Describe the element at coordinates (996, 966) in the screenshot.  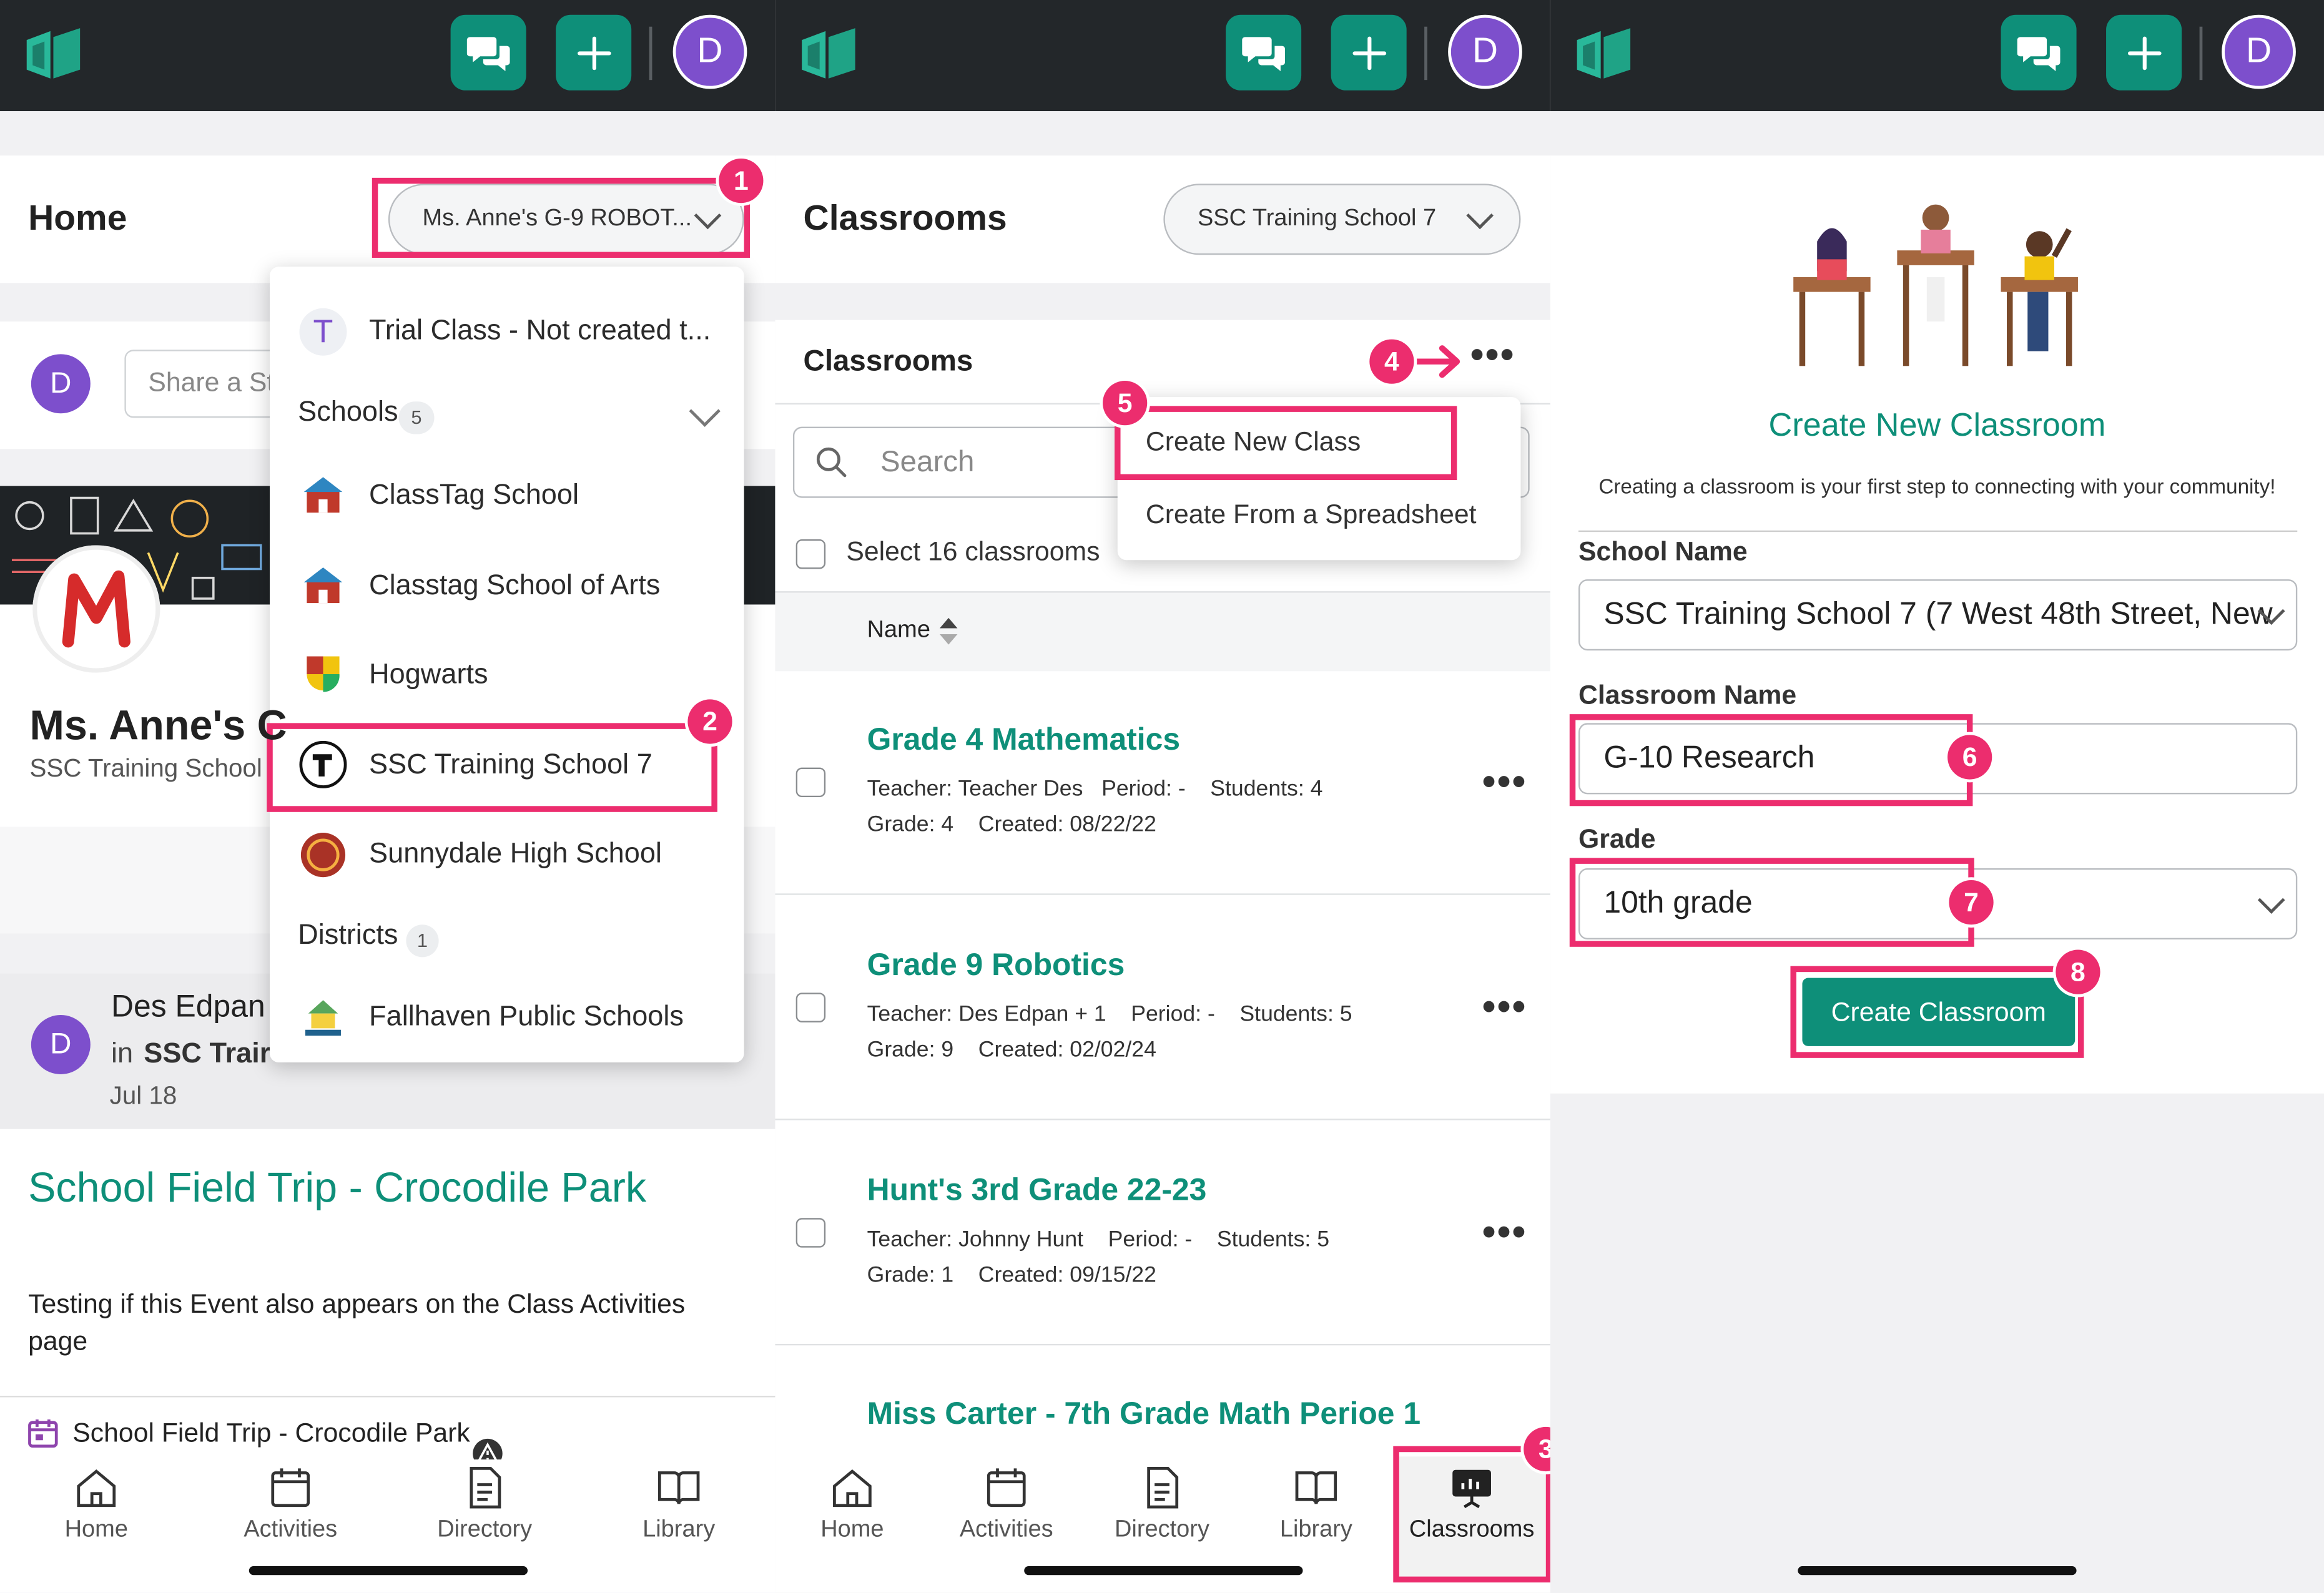
I see `class-name: Grade 9 Robotics` at that location.